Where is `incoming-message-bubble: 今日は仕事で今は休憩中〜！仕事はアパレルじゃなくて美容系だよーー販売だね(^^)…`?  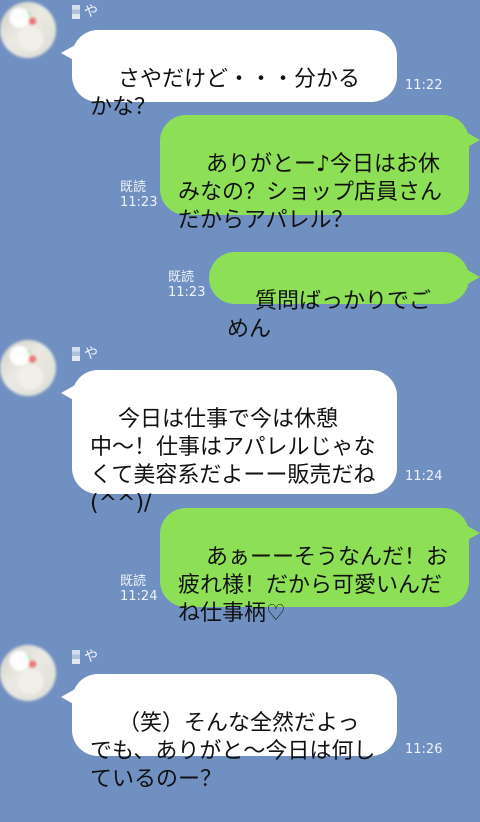 incoming-message-bubble: 今日は仕事で今は休憩中〜！仕事はアパレルじゃなくて美容系だよーー販売だね(^^)… is located at coordinates (234, 443).